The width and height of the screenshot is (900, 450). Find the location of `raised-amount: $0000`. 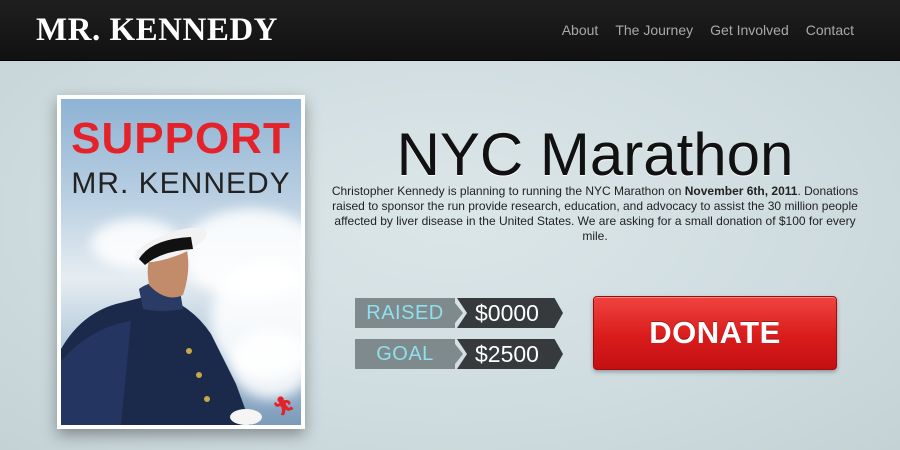

raised-amount: $0000 is located at coordinates (510, 313).